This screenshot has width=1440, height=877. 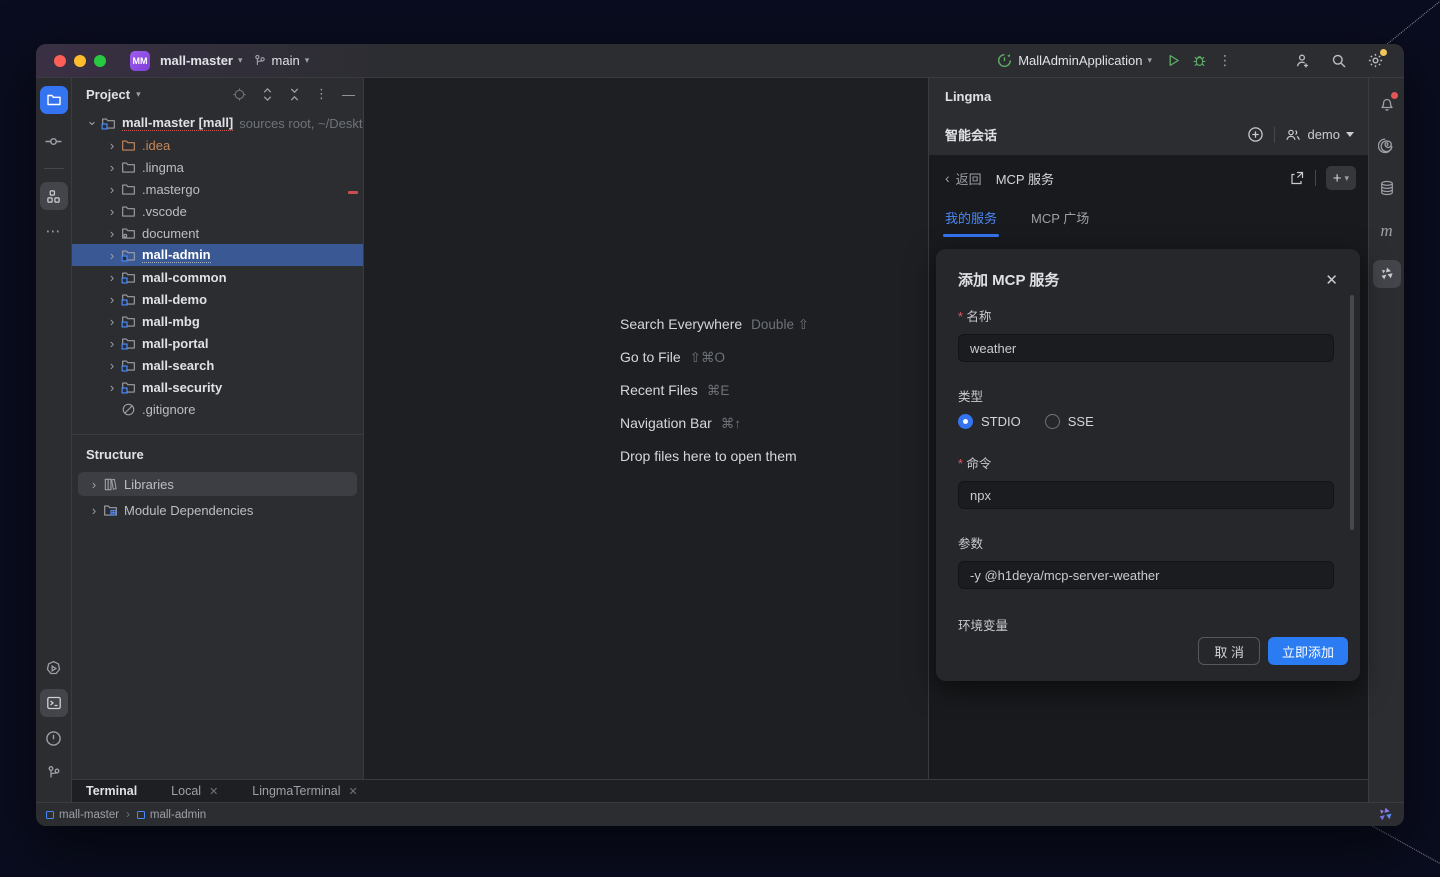 What do you see at coordinates (53, 100) in the screenshot?
I see `project-toolwindow-button` at bounding box center [53, 100].